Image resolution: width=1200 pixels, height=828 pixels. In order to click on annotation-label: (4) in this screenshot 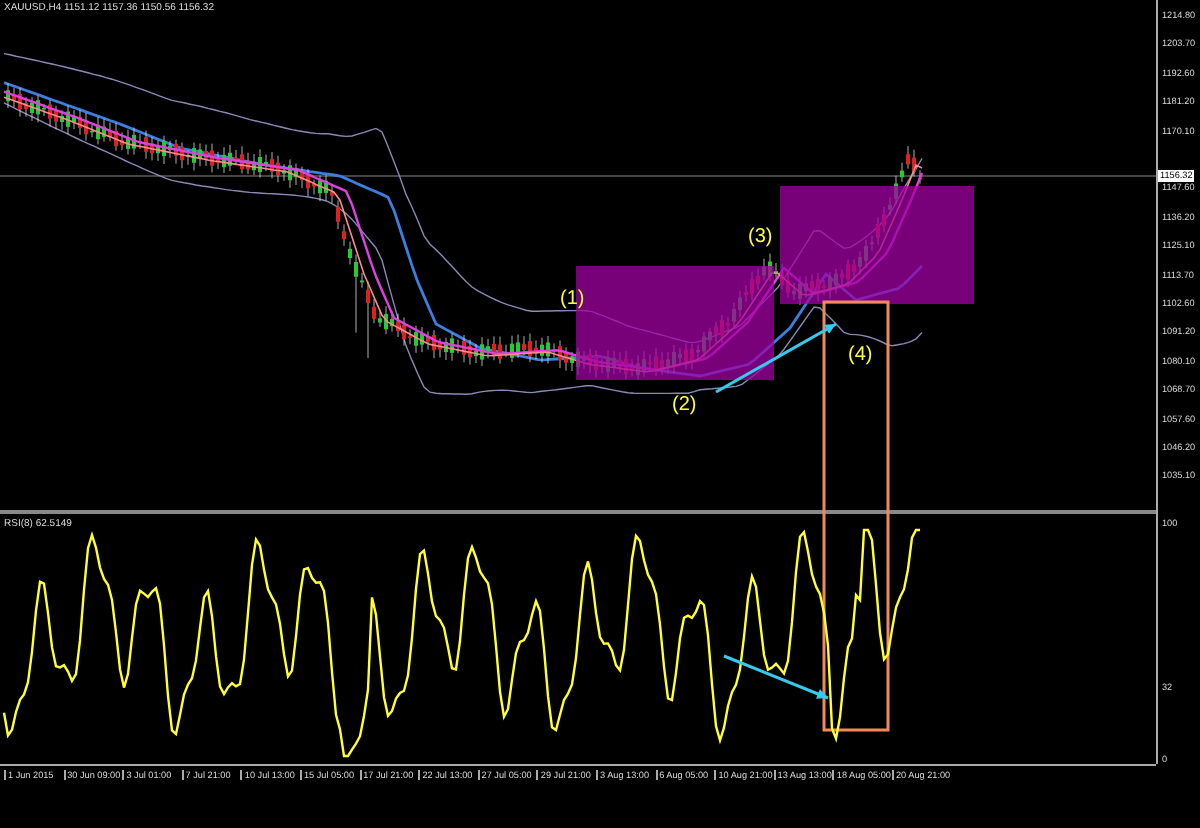, I will do `click(860, 355)`.